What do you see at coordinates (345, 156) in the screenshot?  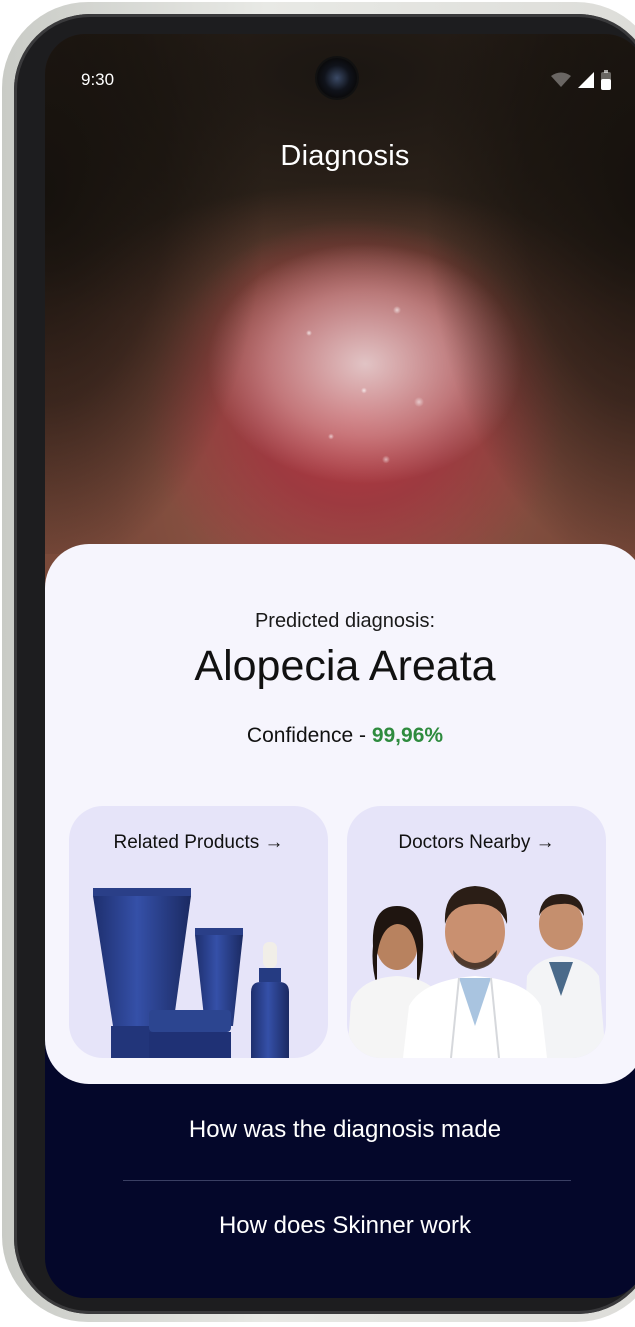 I see `page-title: Diagnosis` at bounding box center [345, 156].